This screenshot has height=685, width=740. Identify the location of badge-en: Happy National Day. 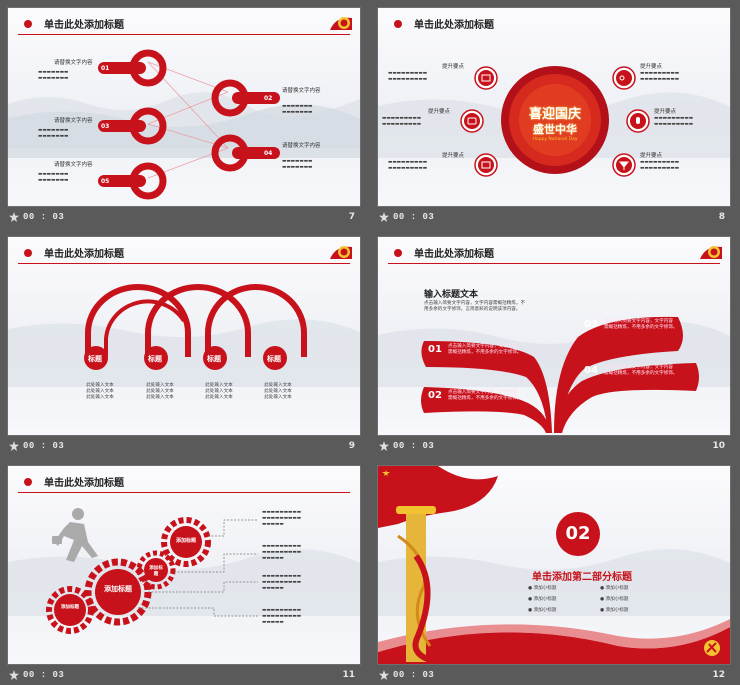
(555, 139).